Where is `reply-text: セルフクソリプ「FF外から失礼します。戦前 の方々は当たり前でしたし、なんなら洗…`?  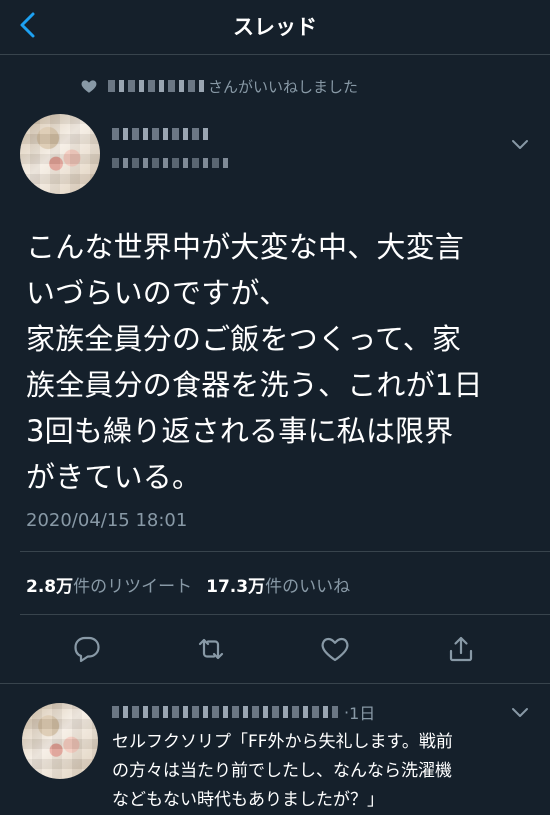
reply-text: セルフクソリプ「FF外から失礼します。戦前 の方々は当たり前でしたし、なんなら洗… is located at coordinates (282, 771).